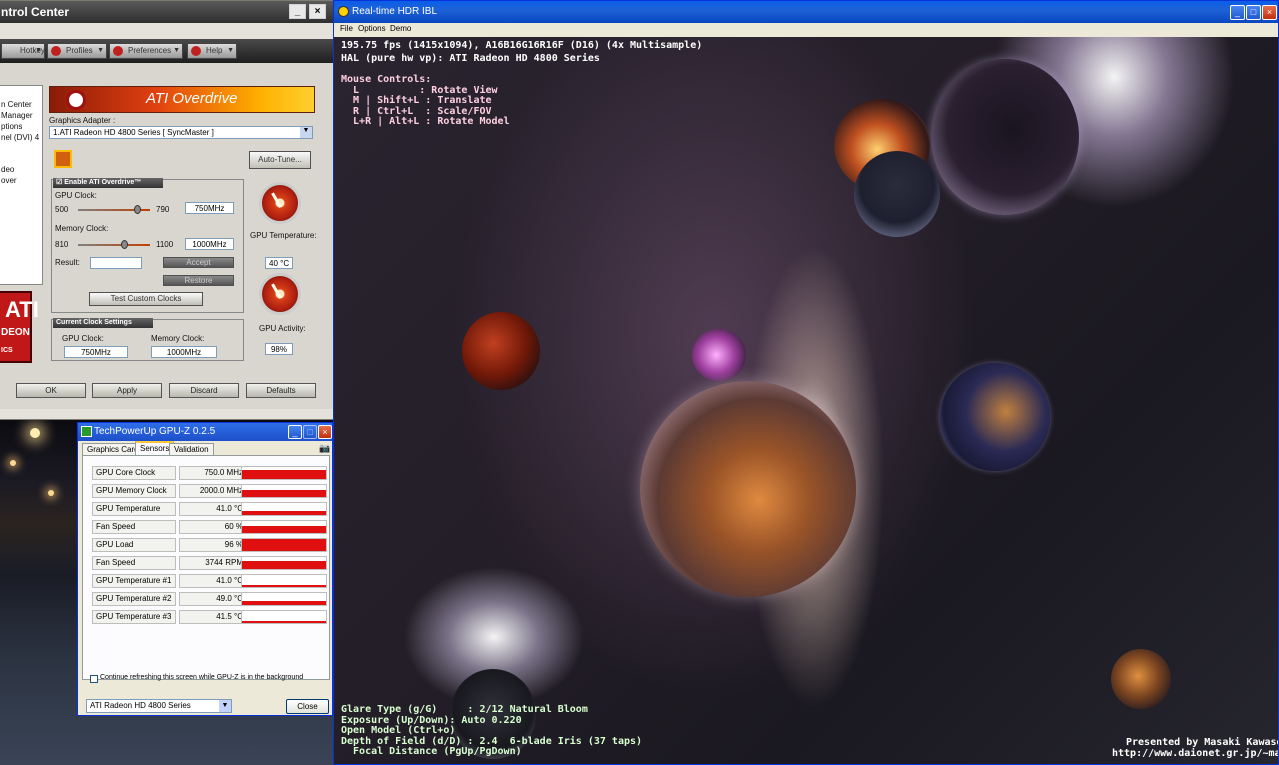 This screenshot has height=765, width=1279. I want to click on sensor-name: GPU Temperature, so click(134, 509).